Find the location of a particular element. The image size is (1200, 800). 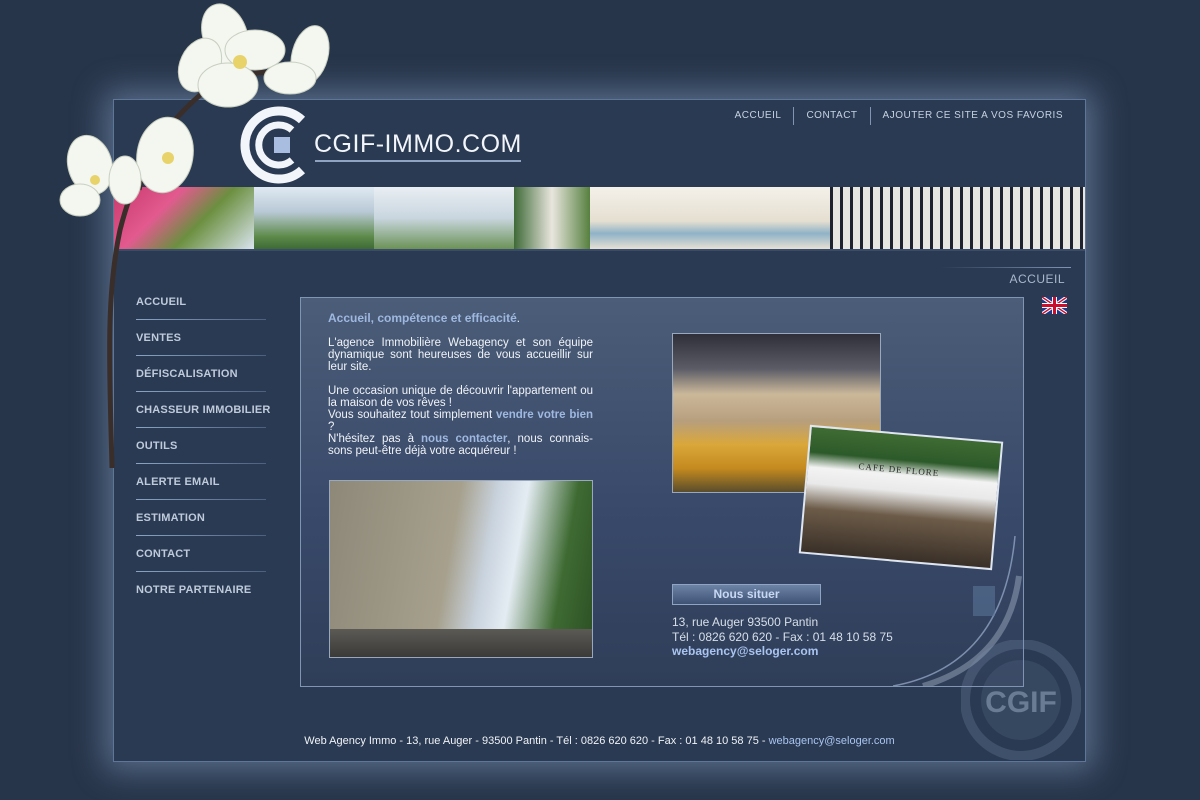

menu-item-label: NOTRE PARTENAIRE is located at coordinates (194, 590).